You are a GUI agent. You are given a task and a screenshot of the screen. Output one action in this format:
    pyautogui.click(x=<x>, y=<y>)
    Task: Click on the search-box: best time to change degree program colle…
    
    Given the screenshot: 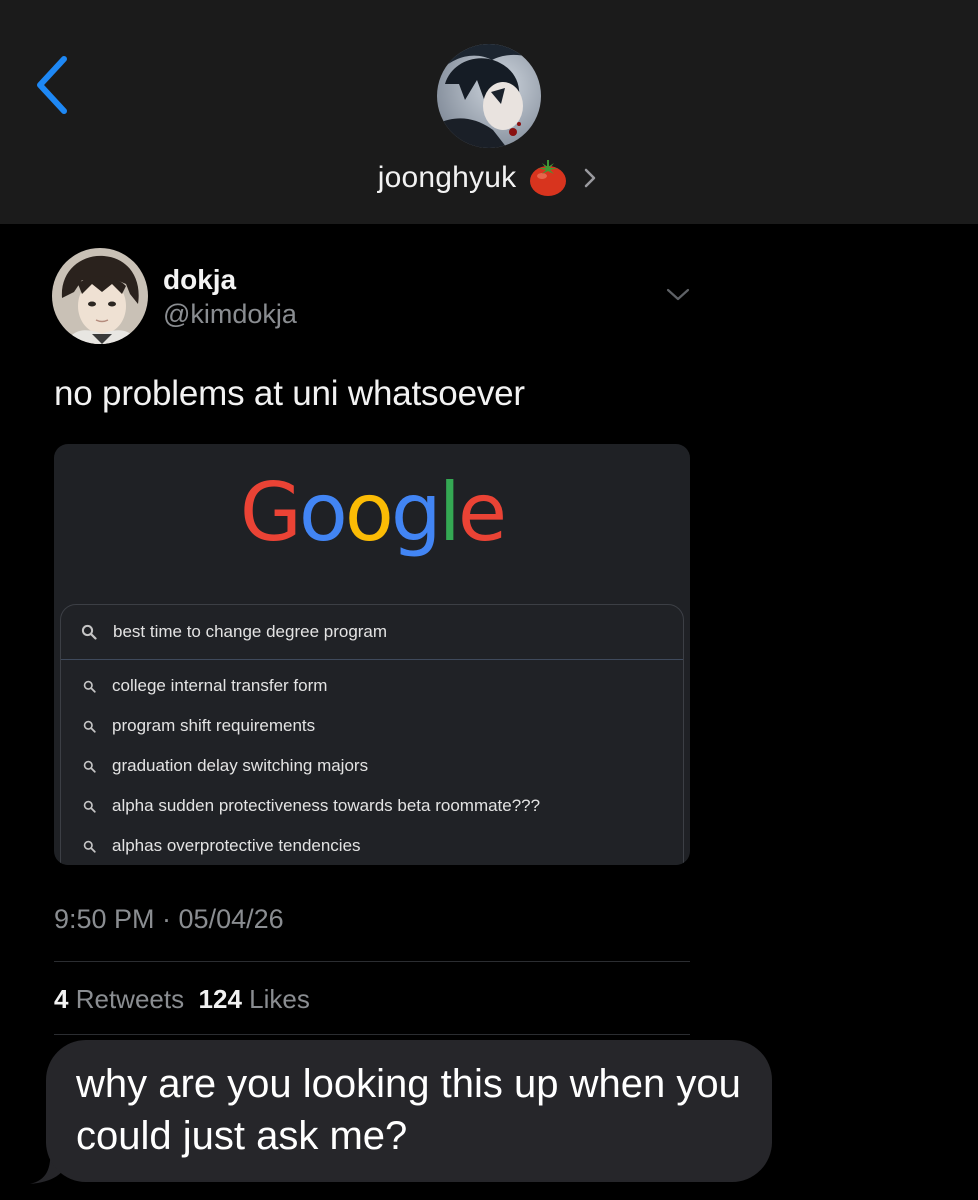 What is the action you would take?
    pyautogui.click(x=372, y=734)
    